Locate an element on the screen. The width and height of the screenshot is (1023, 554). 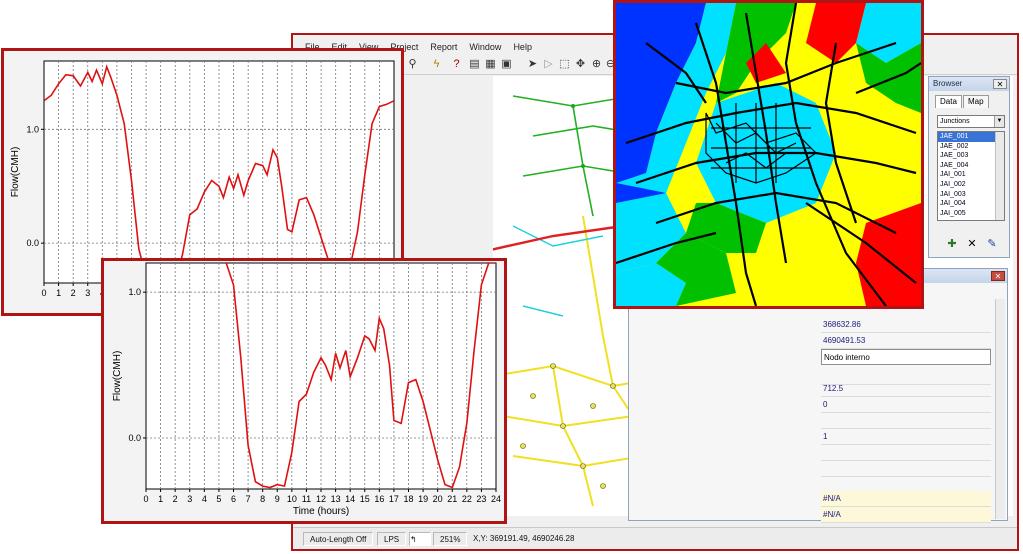
x-tick-label: 7 is located at coordinates (248, 499).